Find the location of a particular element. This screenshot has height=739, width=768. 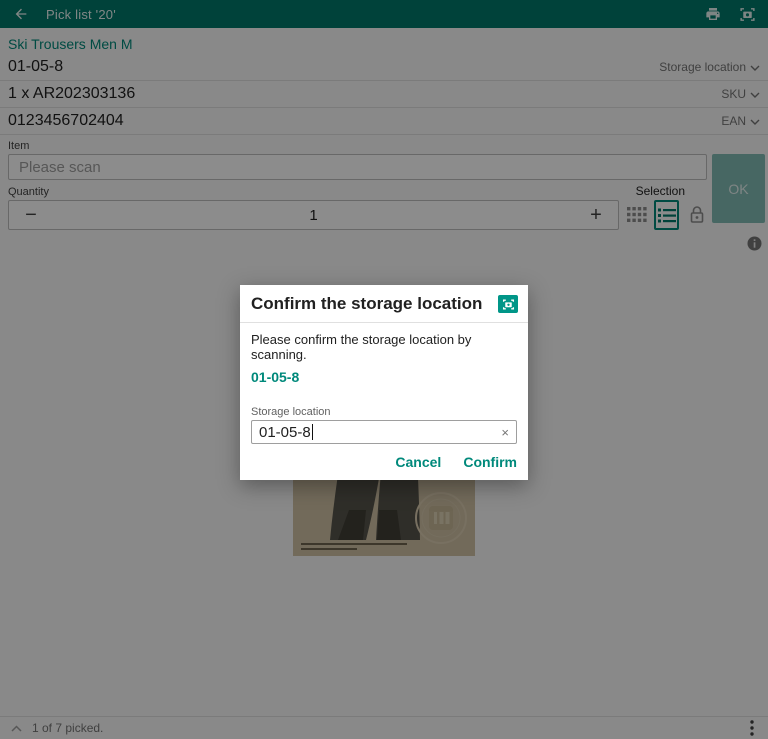

dialog-storage-input: 01-05-8 × is located at coordinates (384, 432).